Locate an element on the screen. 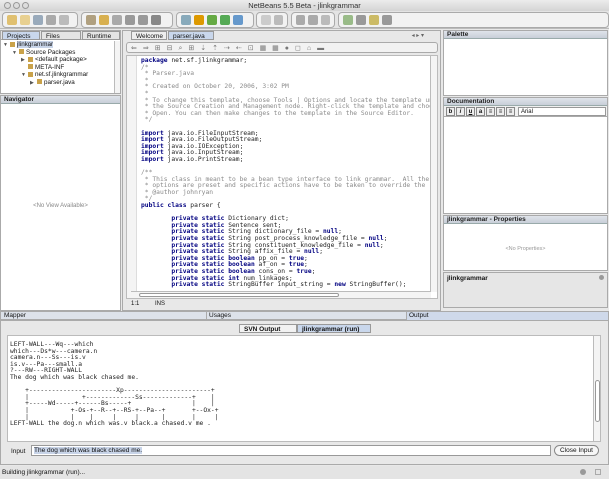 The width and height of the screenshot is (609, 479). progress-icon is located at coordinates (583, 472).